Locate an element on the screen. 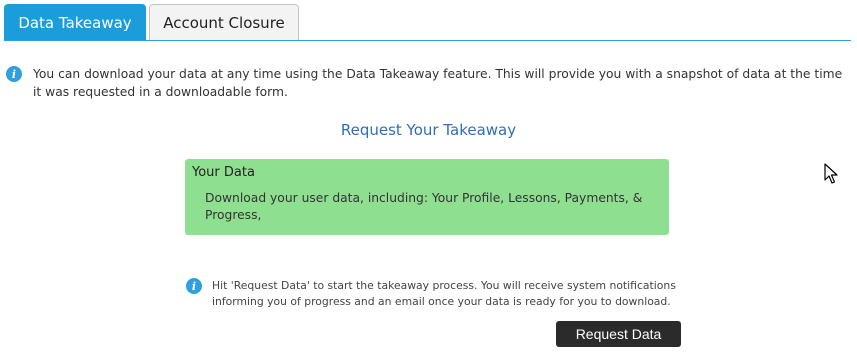 The height and width of the screenshot is (364, 857). tab-underline is located at coordinates (427, 40).